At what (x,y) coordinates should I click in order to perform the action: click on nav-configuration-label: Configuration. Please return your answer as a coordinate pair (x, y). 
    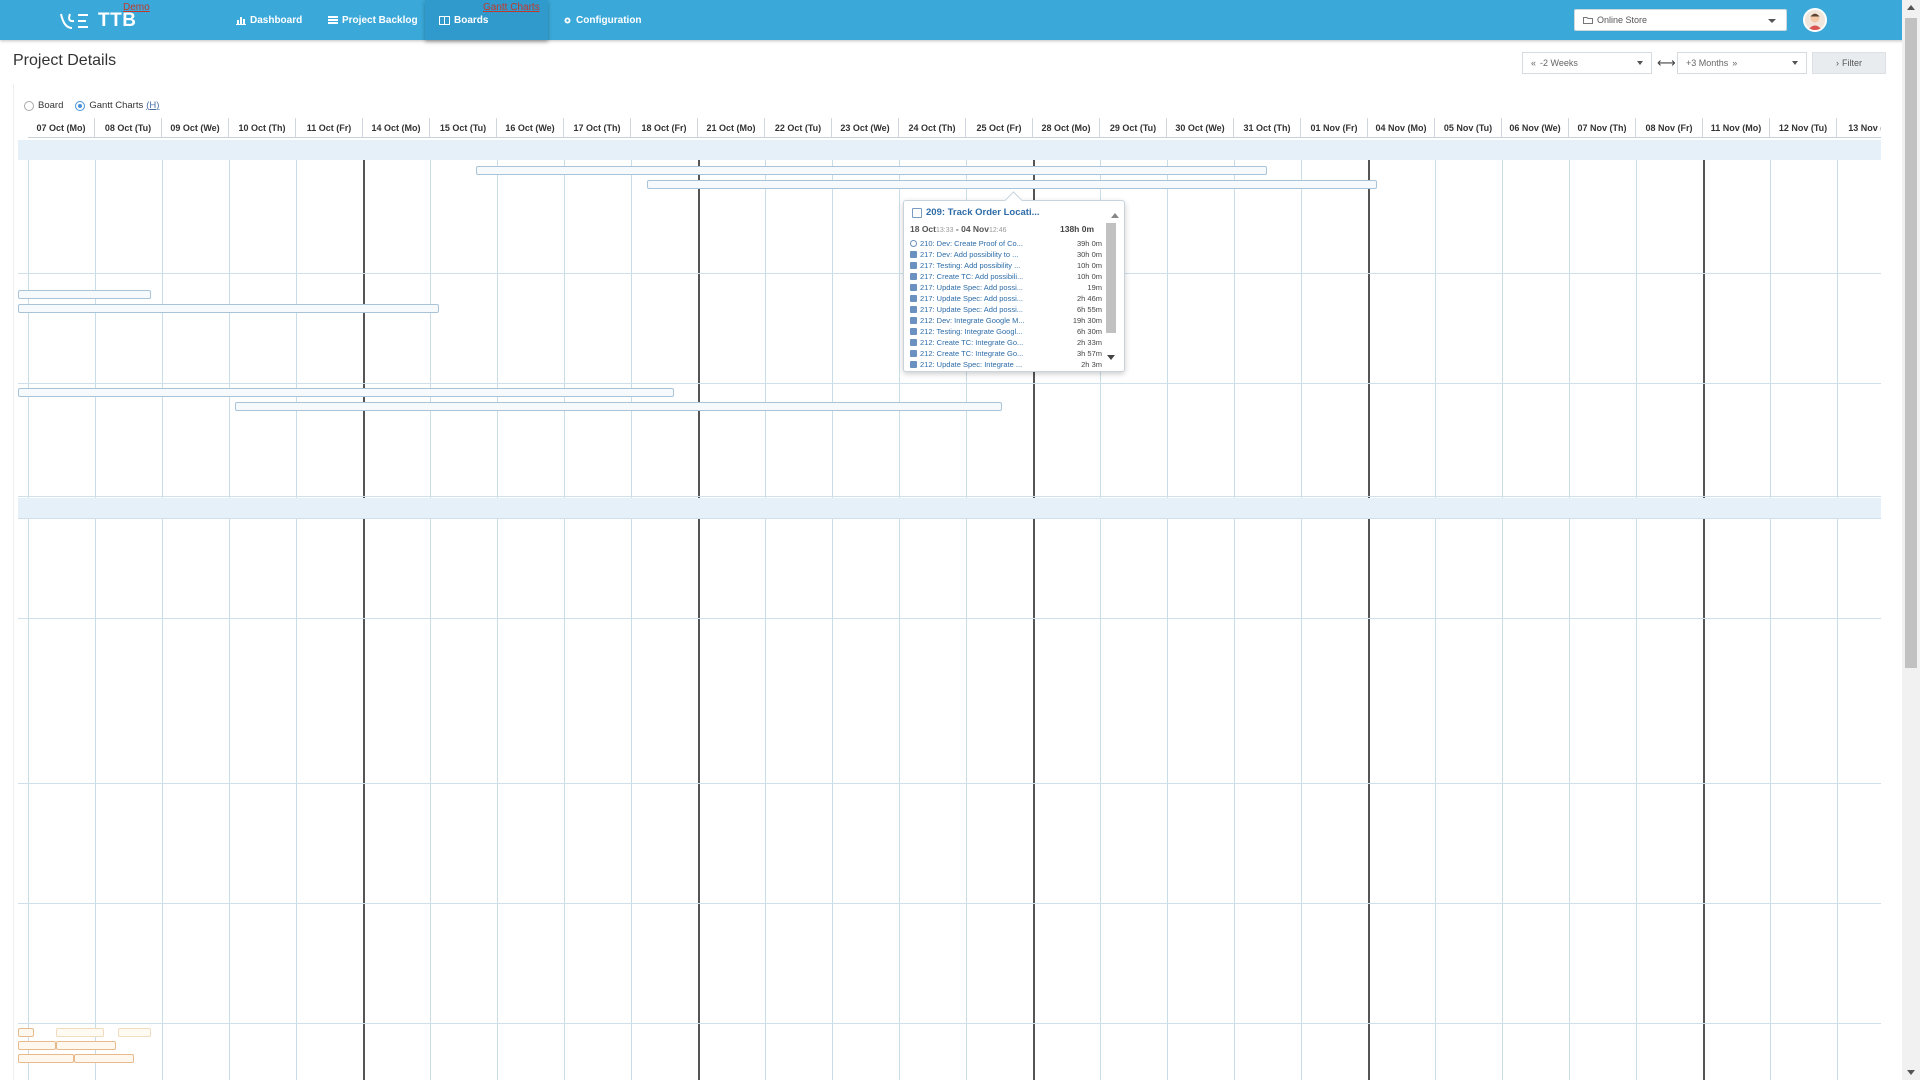
    Looking at the image, I should click on (609, 20).